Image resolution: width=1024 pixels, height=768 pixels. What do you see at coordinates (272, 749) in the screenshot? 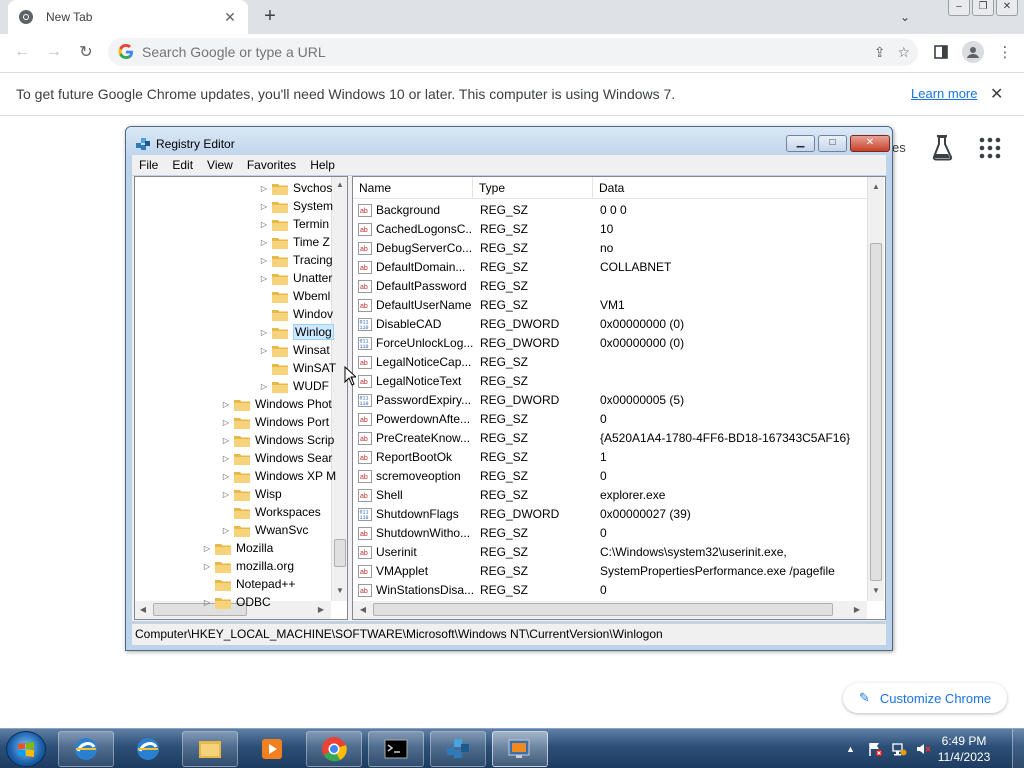
I see `taskbar-media-player-app-button` at bounding box center [272, 749].